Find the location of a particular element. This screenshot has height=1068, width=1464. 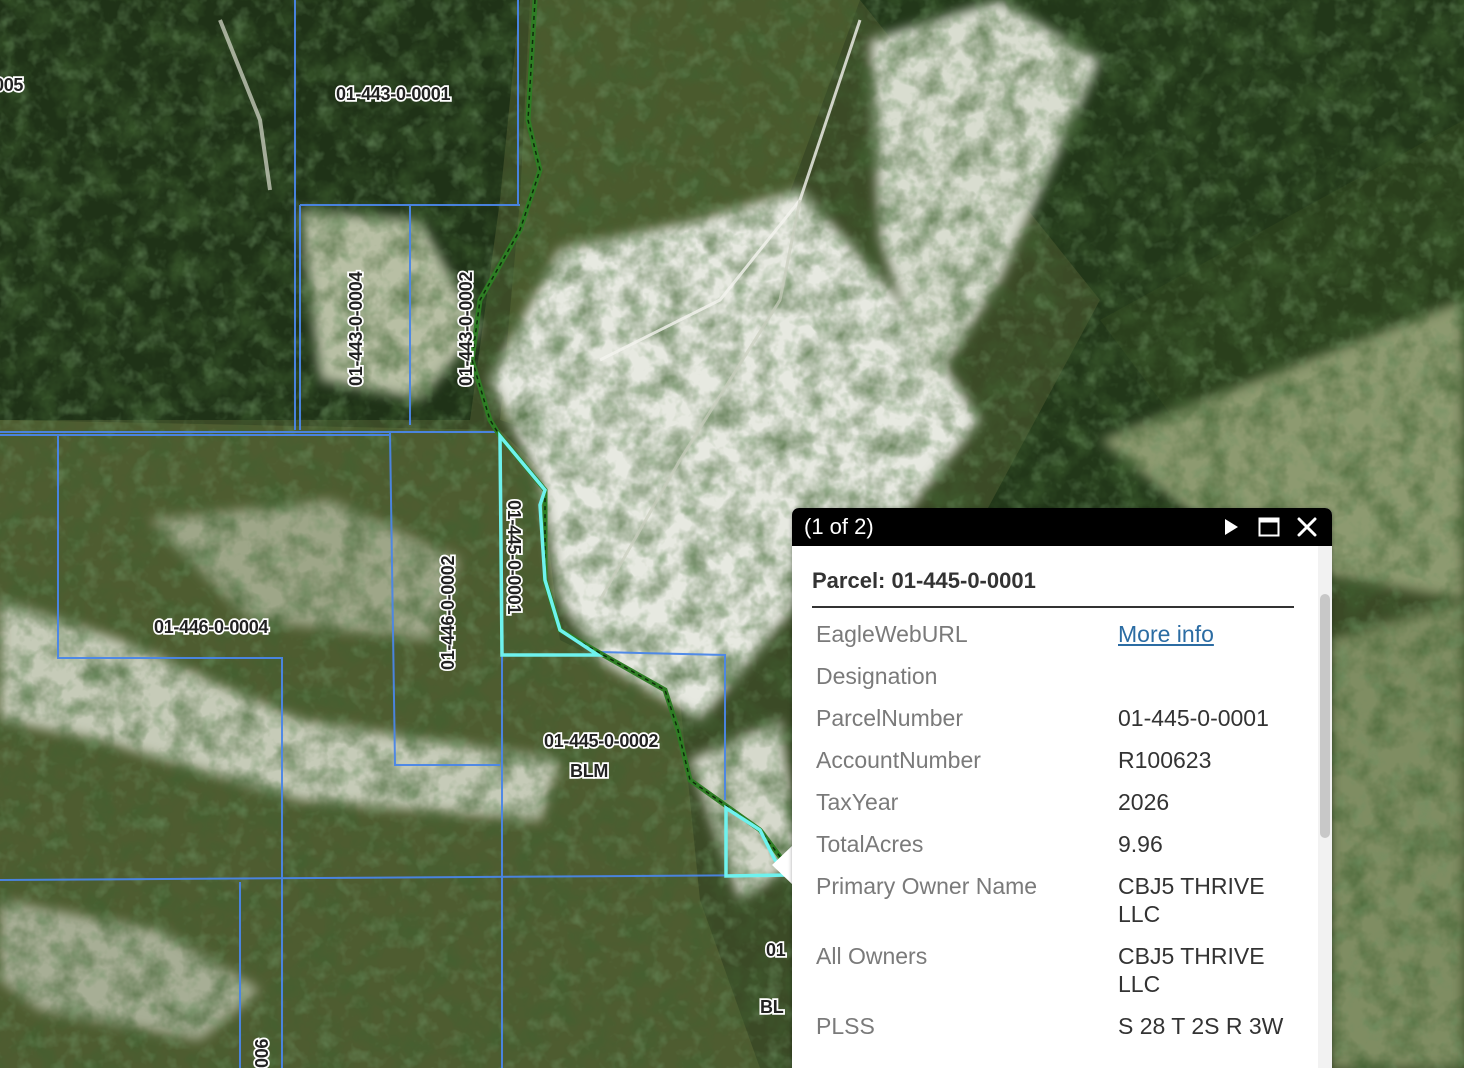

attribute-value: More info is located at coordinates (1204, 635).